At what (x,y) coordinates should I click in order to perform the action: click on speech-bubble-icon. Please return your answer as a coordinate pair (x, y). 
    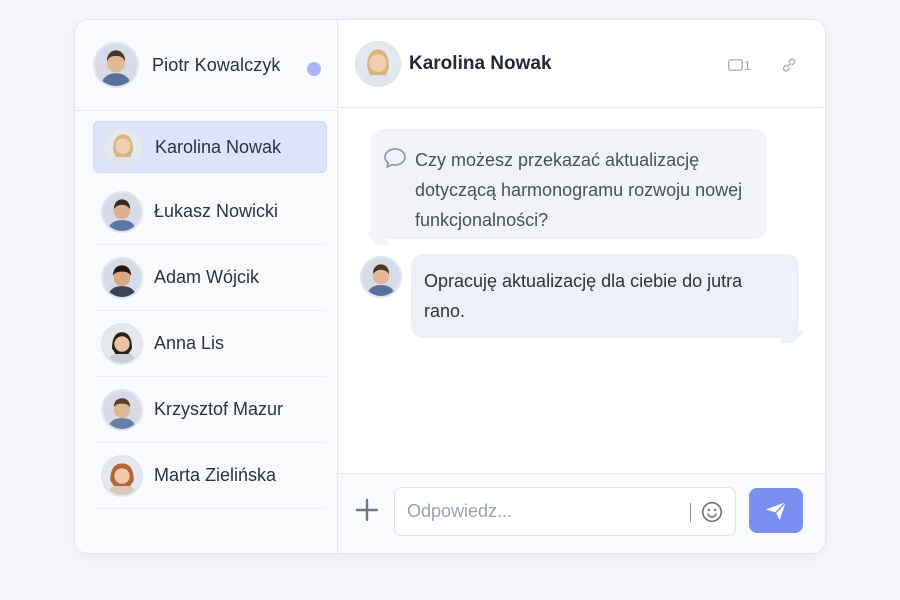
    Looking at the image, I should click on (395, 162).